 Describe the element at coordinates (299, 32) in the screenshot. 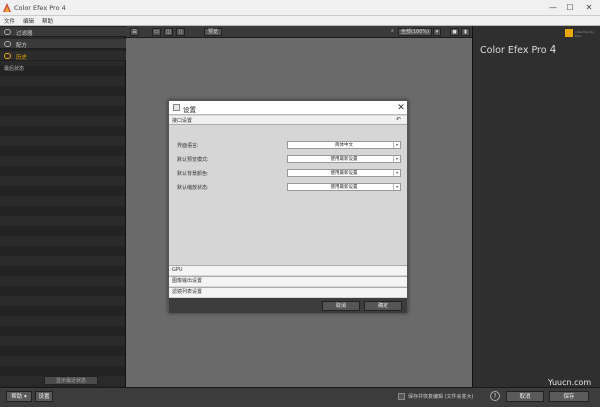

I see `toolbar: ☰ ▭ ◫ ▯ 预览 ⌕ 全部(100%) ▾ ● ▮` at that location.